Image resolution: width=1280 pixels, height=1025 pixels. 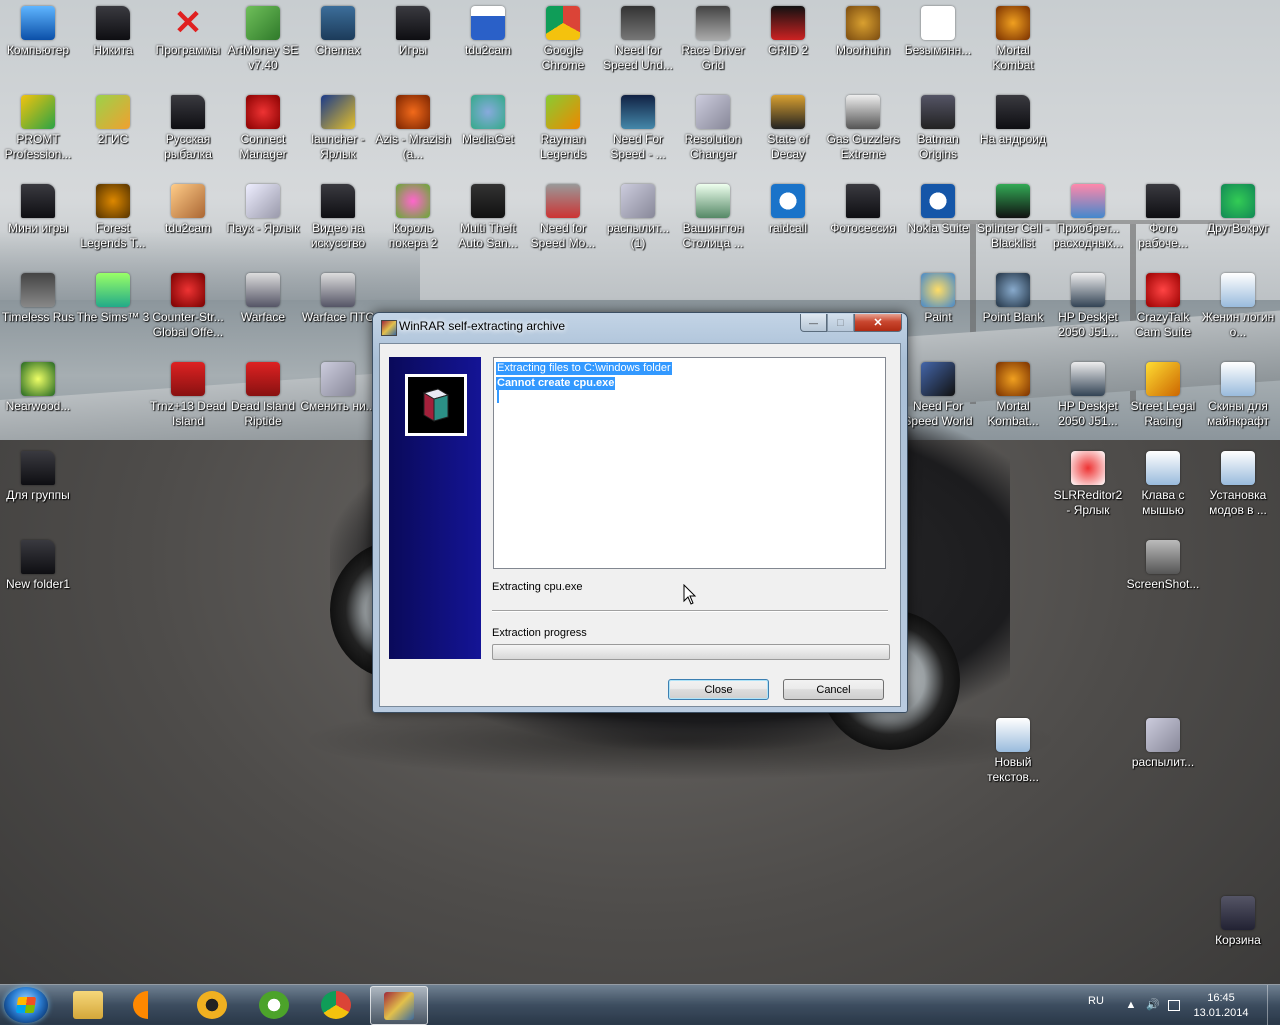 I want to click on desktop-icon: Никита, so click(x=113, y=29).